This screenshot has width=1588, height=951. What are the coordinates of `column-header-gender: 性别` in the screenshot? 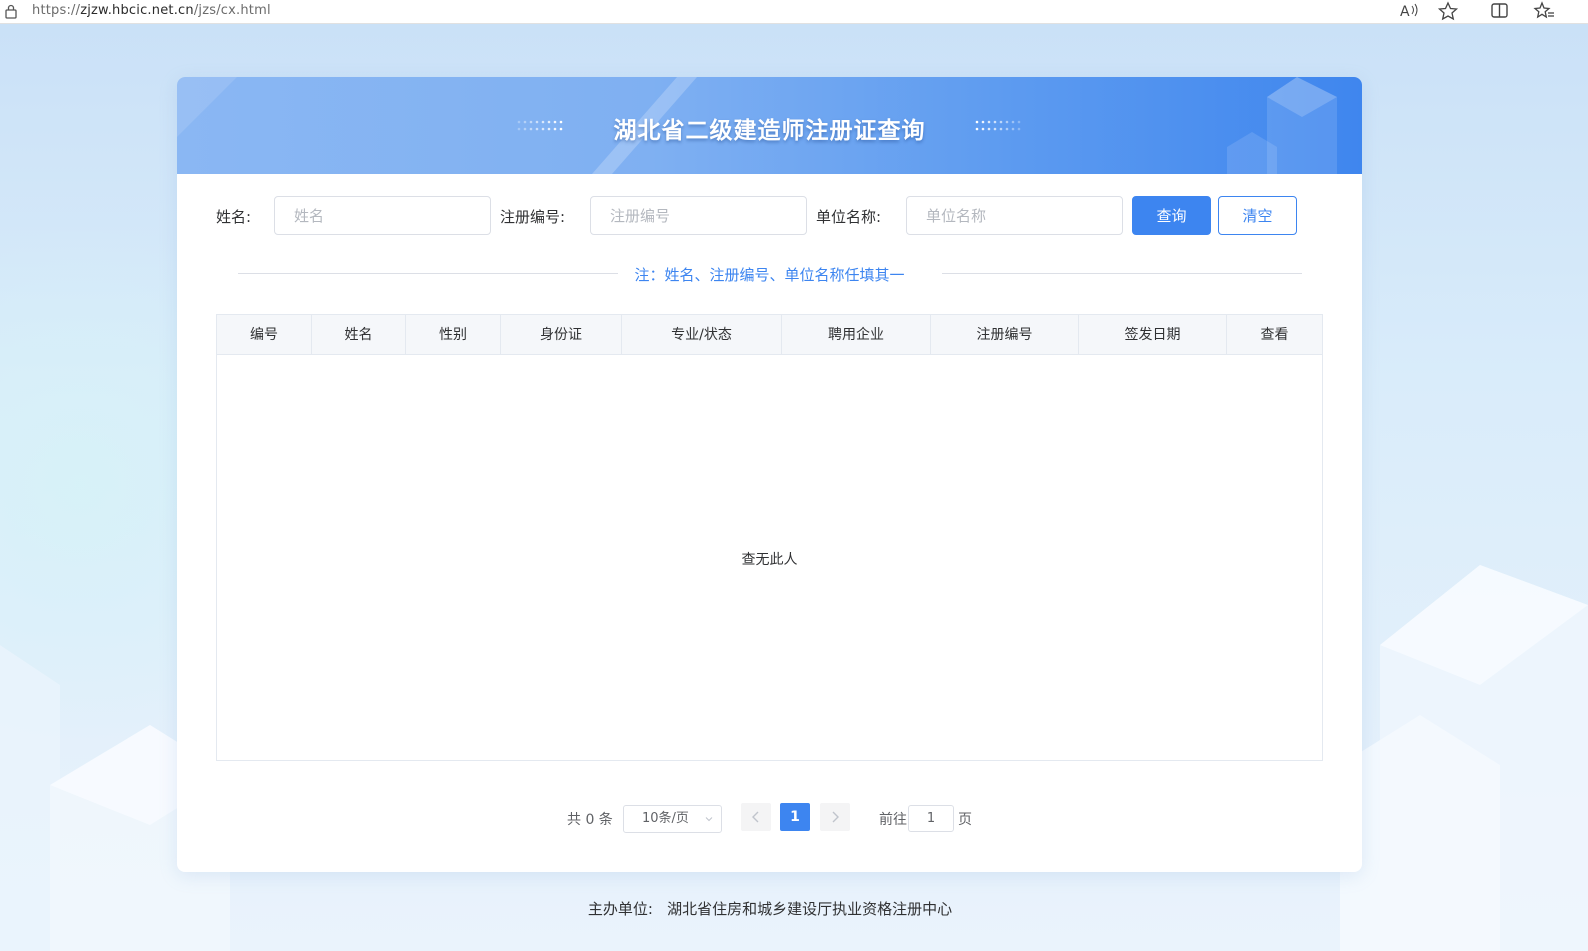 It's located at (453, 335).